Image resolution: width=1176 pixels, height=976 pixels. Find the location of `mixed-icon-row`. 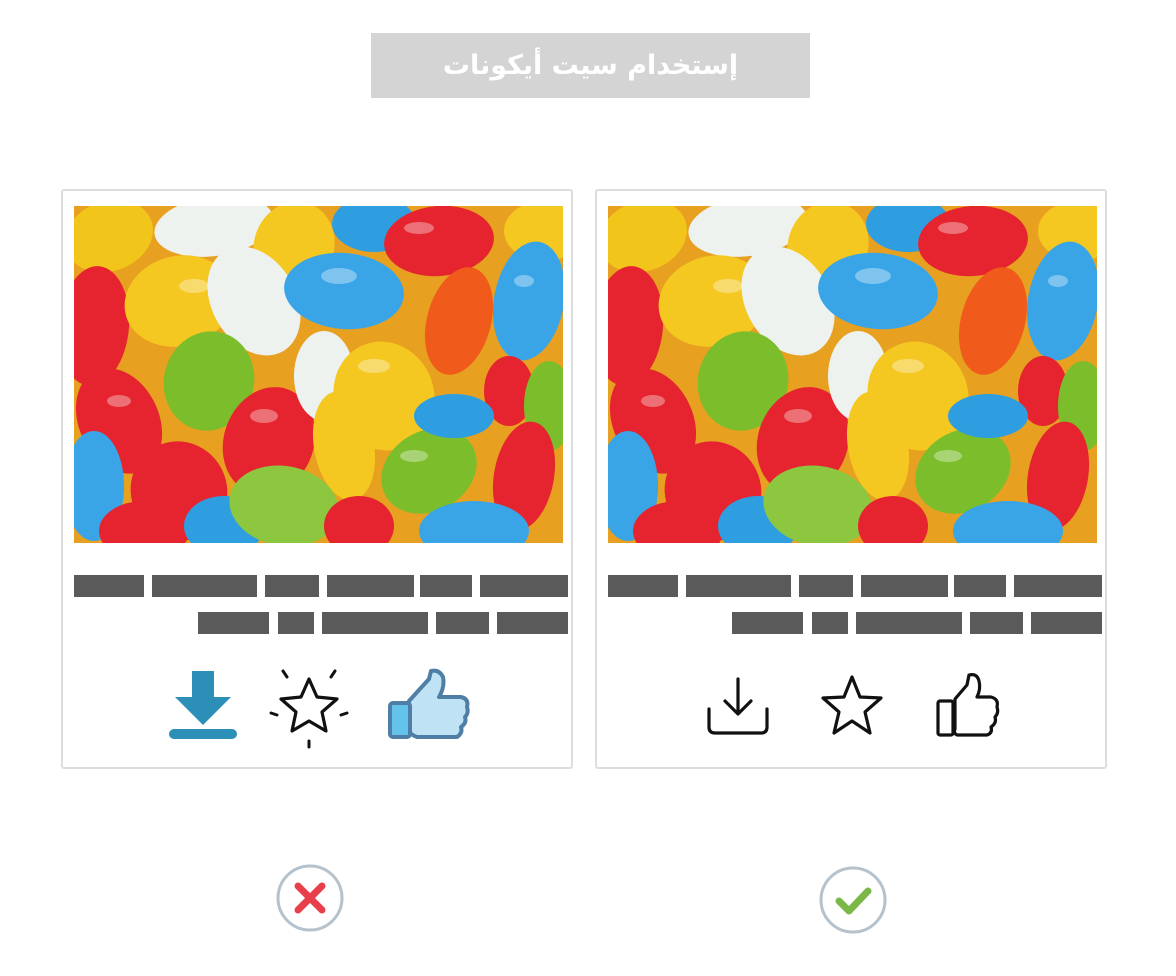

mixed-icon-row is located at coordinates (317, 706).